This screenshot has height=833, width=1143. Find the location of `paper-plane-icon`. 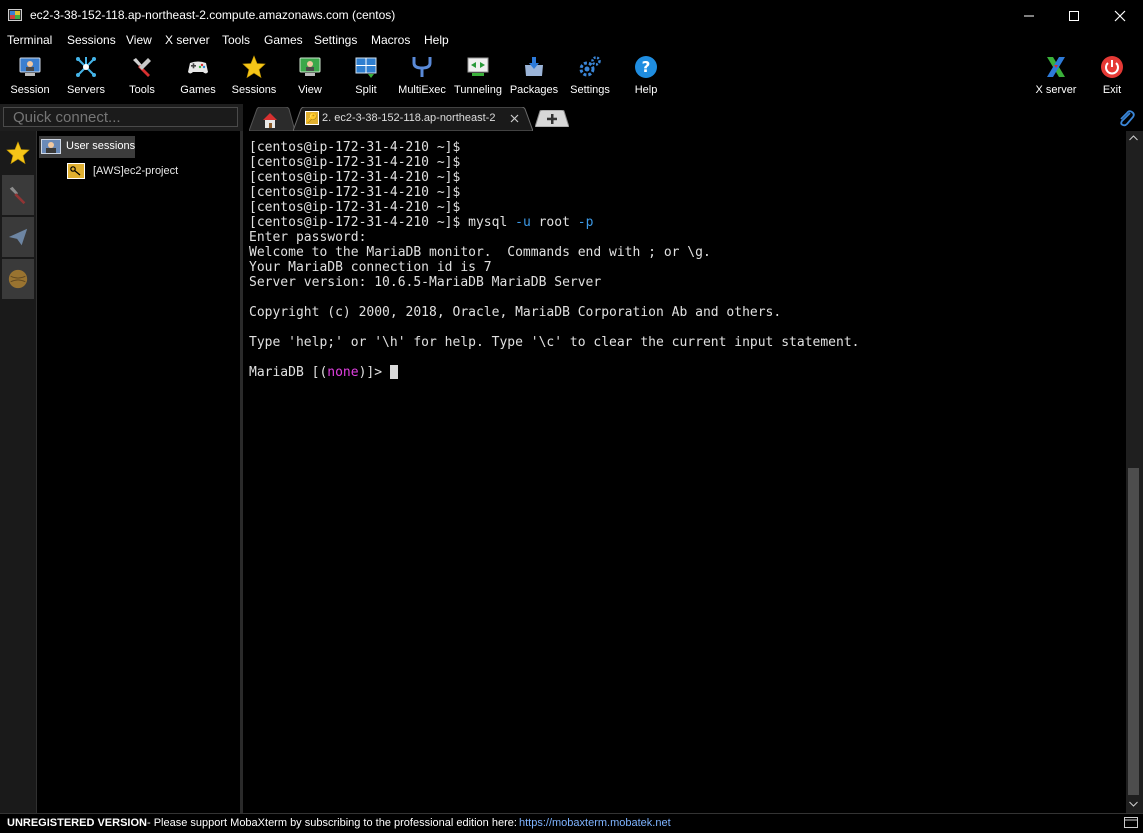

paper-plane-icon is located at coordinates (18, 237).